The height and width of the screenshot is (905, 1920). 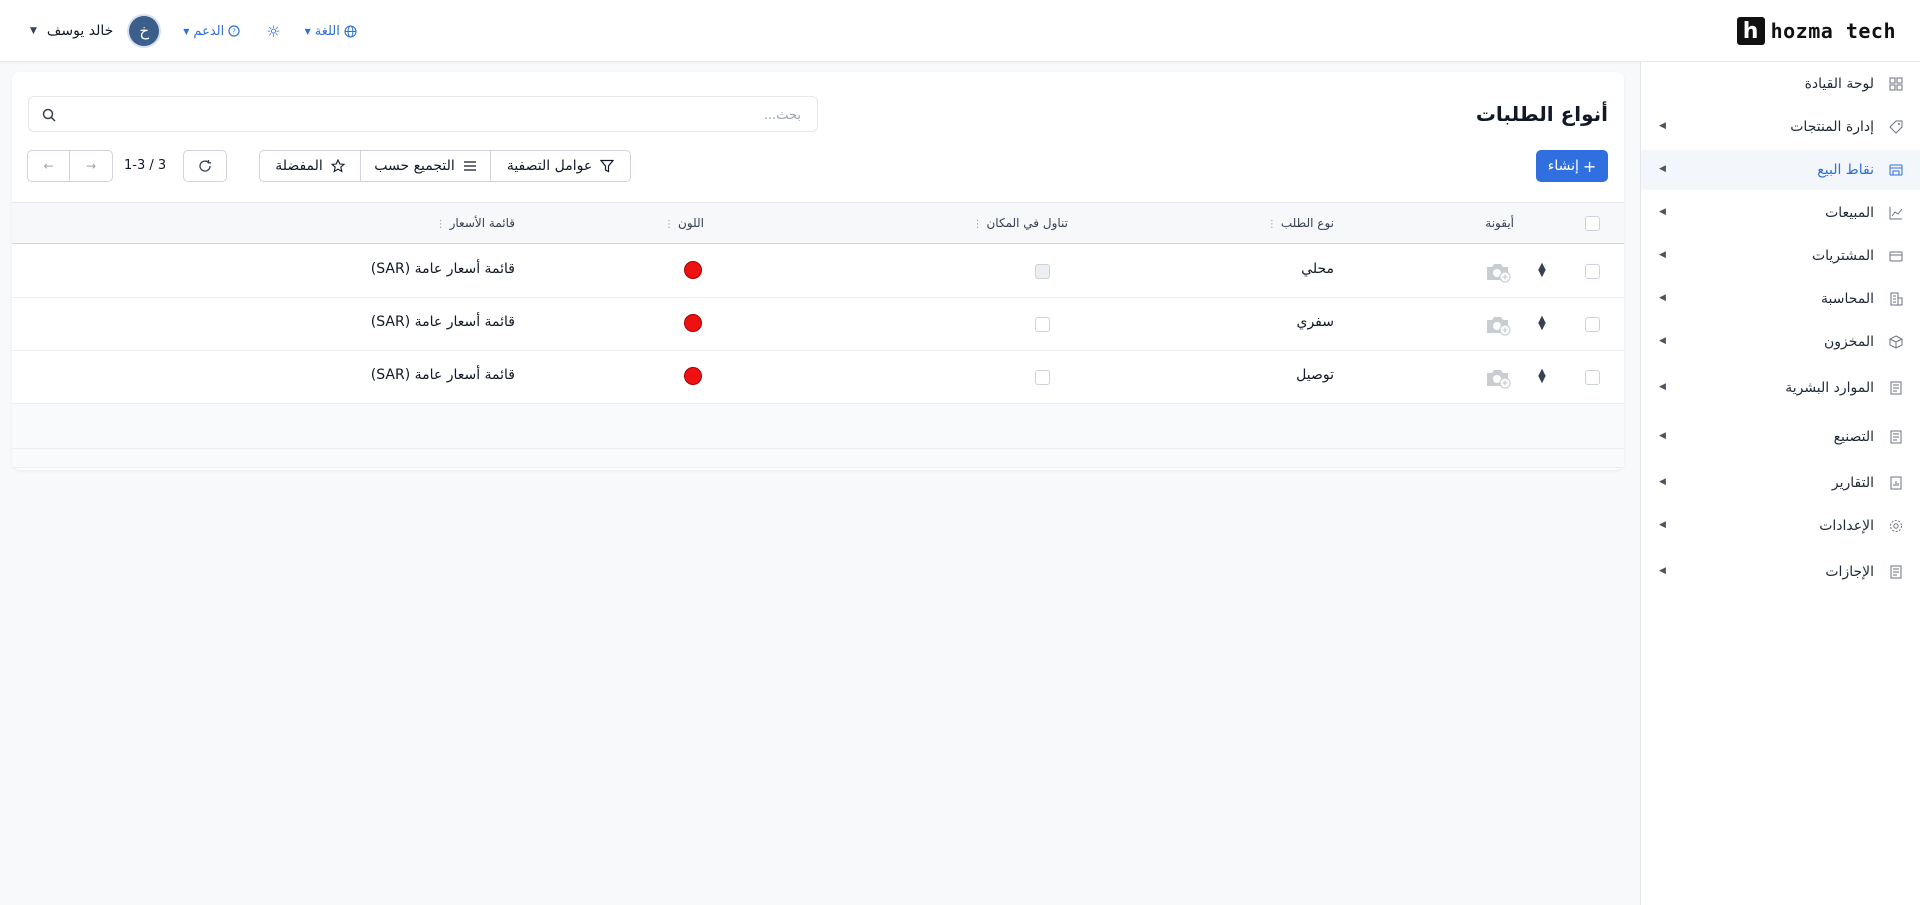 What do you see at coordinates (1589, 166) in the screenshot?
I see `plus-icon: +` at bounding box center [1589, 166].